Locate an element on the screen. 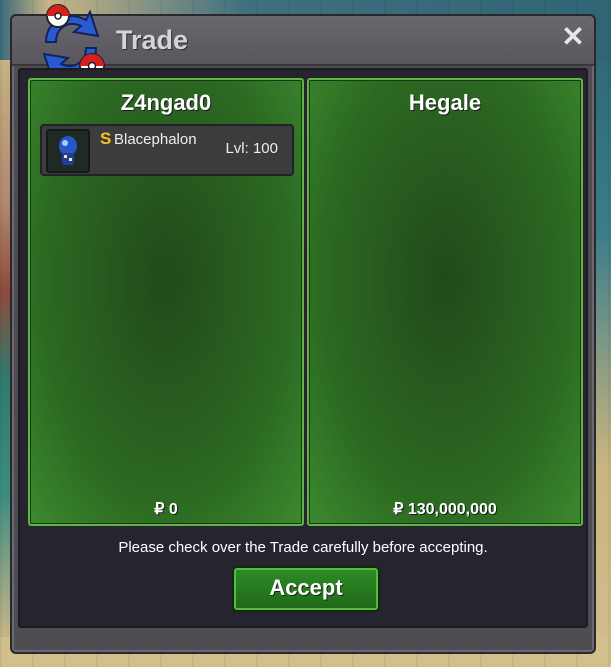  right-money-amount: ₽ 130,000,000 is located at coordinates (445, 509).